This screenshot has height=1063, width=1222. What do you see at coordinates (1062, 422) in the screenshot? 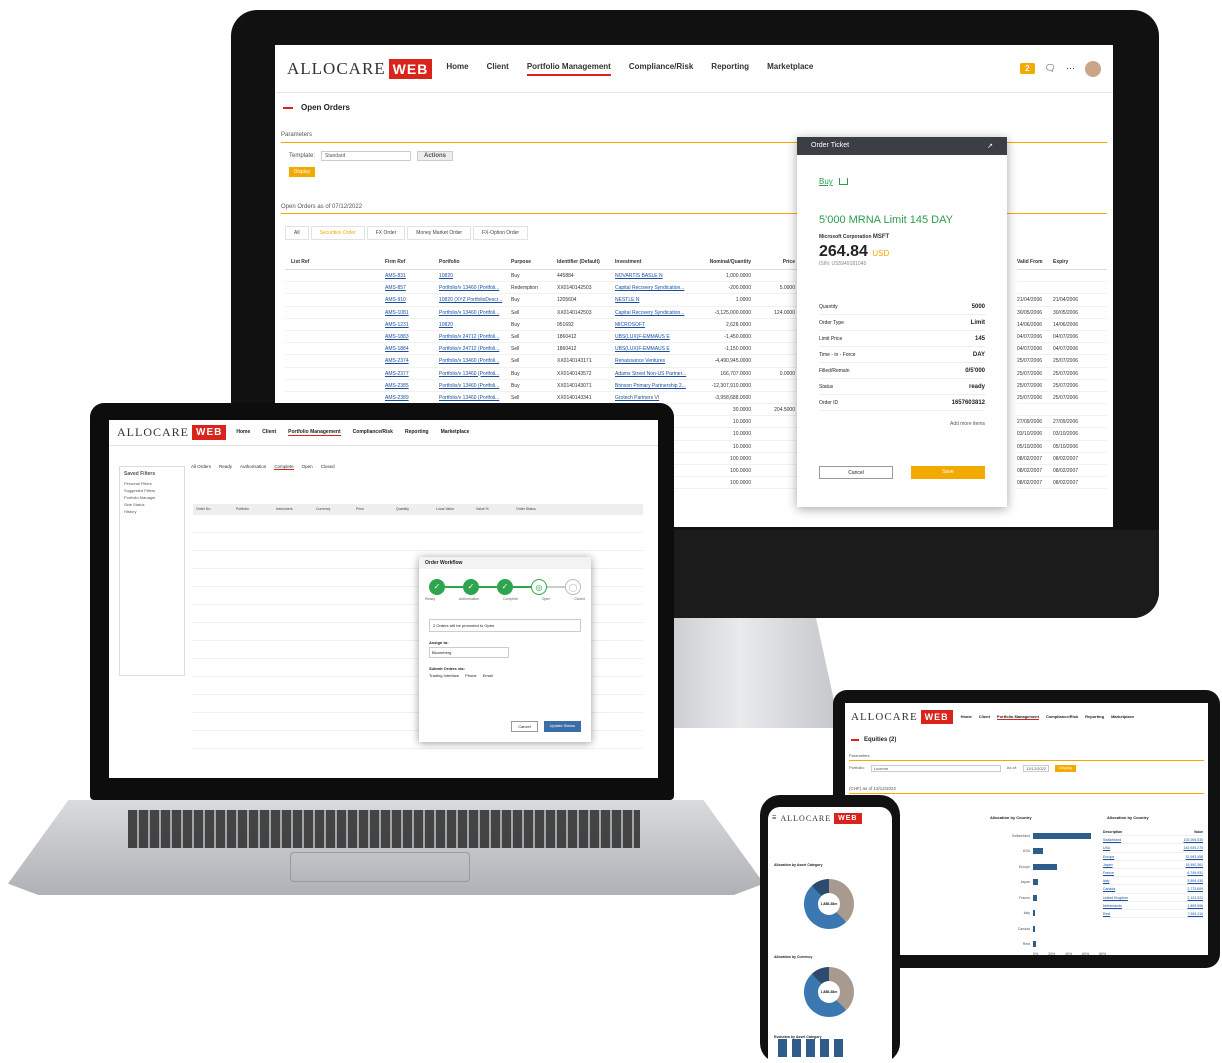
I see `table-row: 27/09/2006 27/09/2006` at bounding box center [1062, 422].